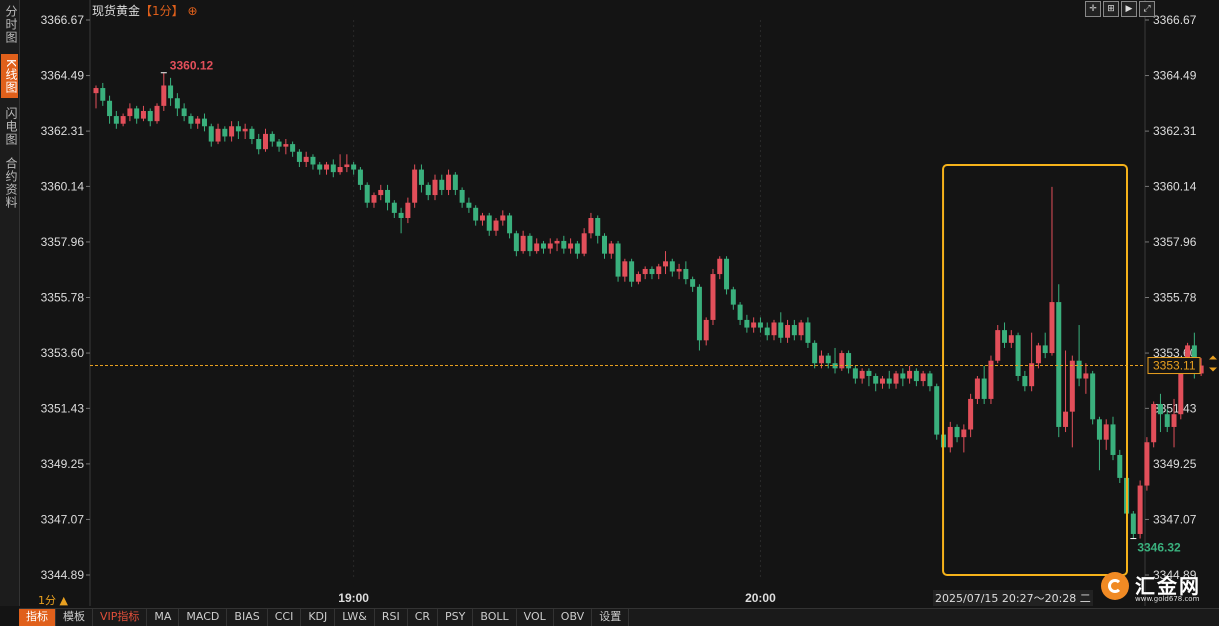 The height and width of the screenshot is (626, 1219). I want to click on add-symbol-icon: ⊕, so click(192, 11).